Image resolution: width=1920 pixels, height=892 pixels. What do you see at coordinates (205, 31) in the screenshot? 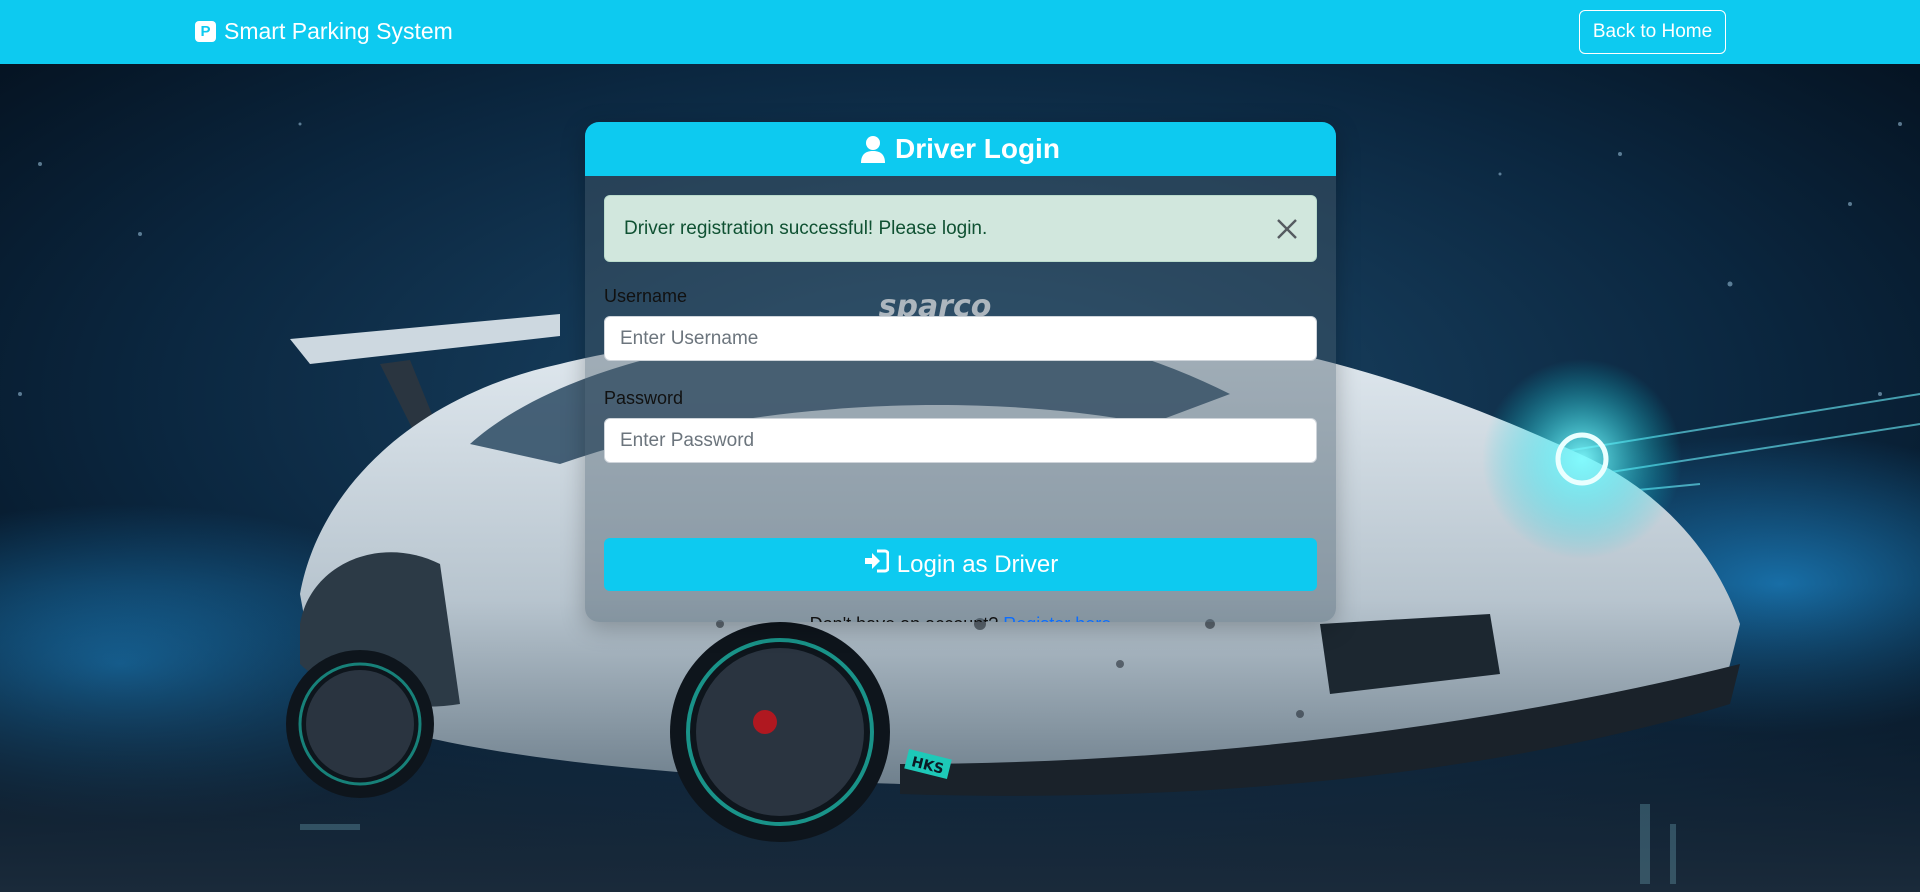
I see `parking-icon: P` at bounding box center [205, 31].